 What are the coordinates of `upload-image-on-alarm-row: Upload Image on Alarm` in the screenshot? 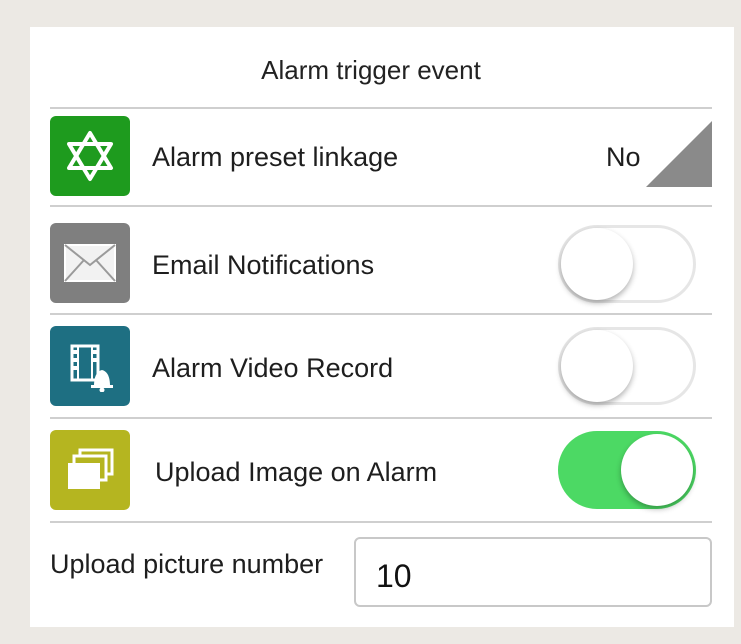 It's located at (381, 469).